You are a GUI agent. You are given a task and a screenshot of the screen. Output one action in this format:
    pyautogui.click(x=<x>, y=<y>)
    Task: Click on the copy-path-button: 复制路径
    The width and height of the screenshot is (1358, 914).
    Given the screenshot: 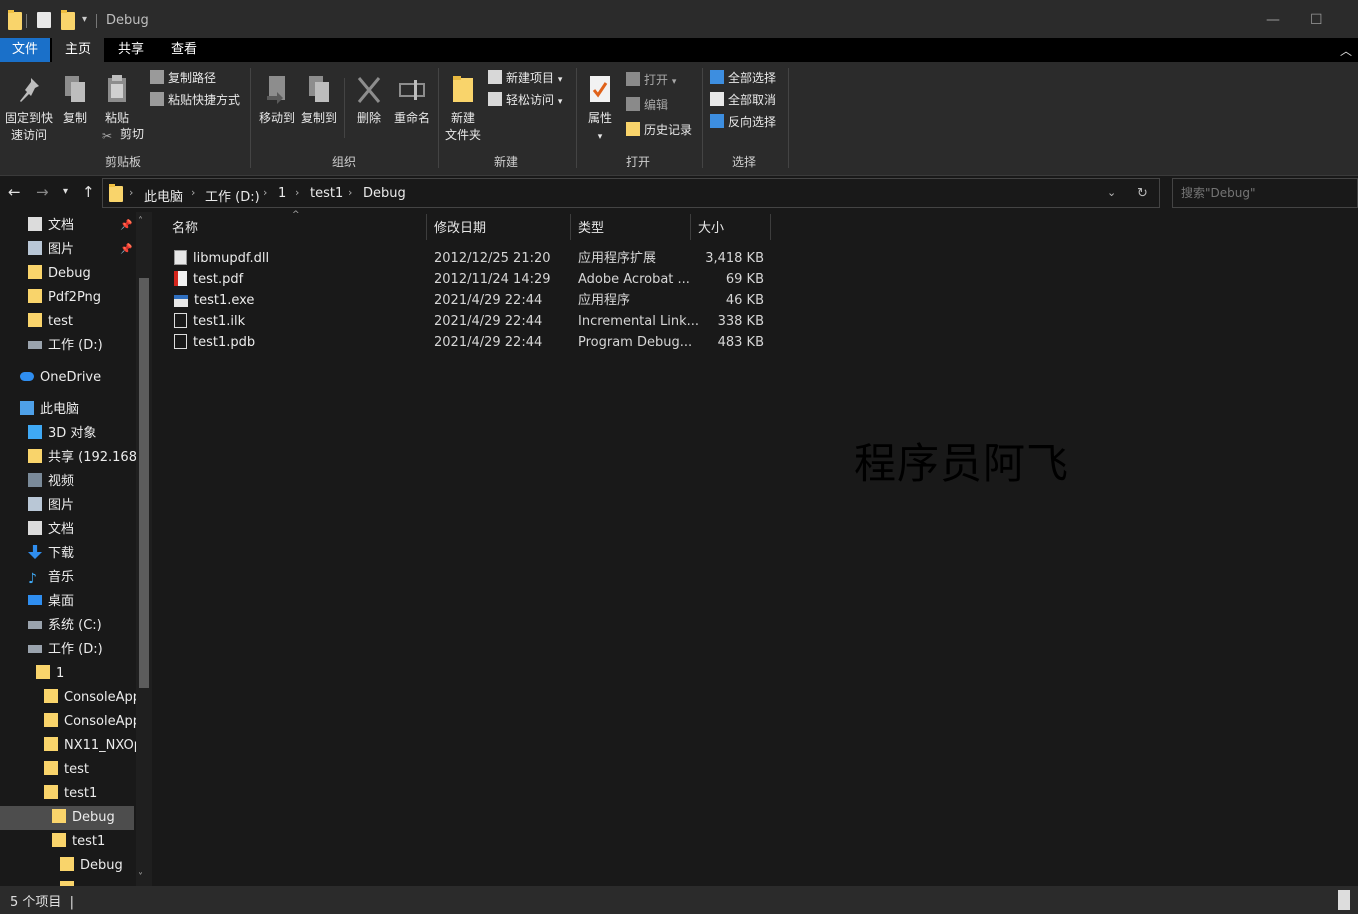 What is the action you would take?
    pyautogui.click(x=183, y=78)
    